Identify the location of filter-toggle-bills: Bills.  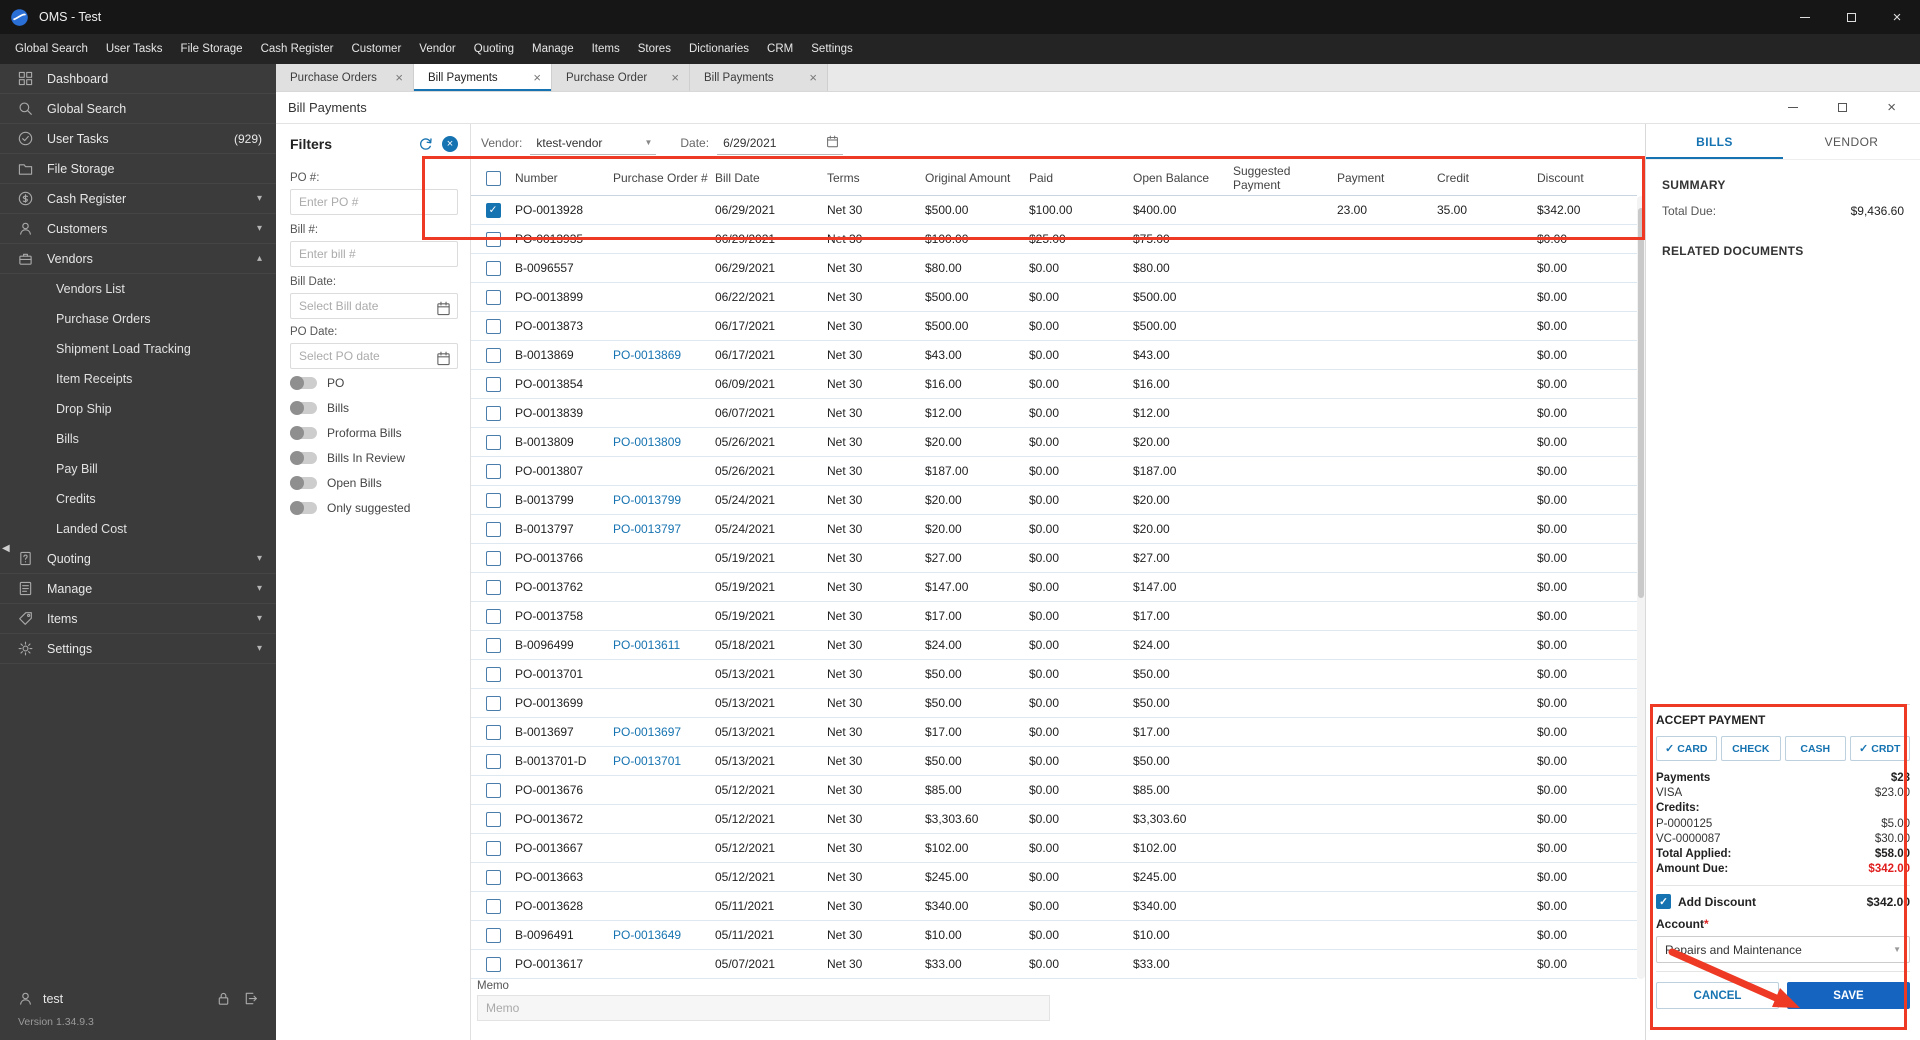
(376, 407).